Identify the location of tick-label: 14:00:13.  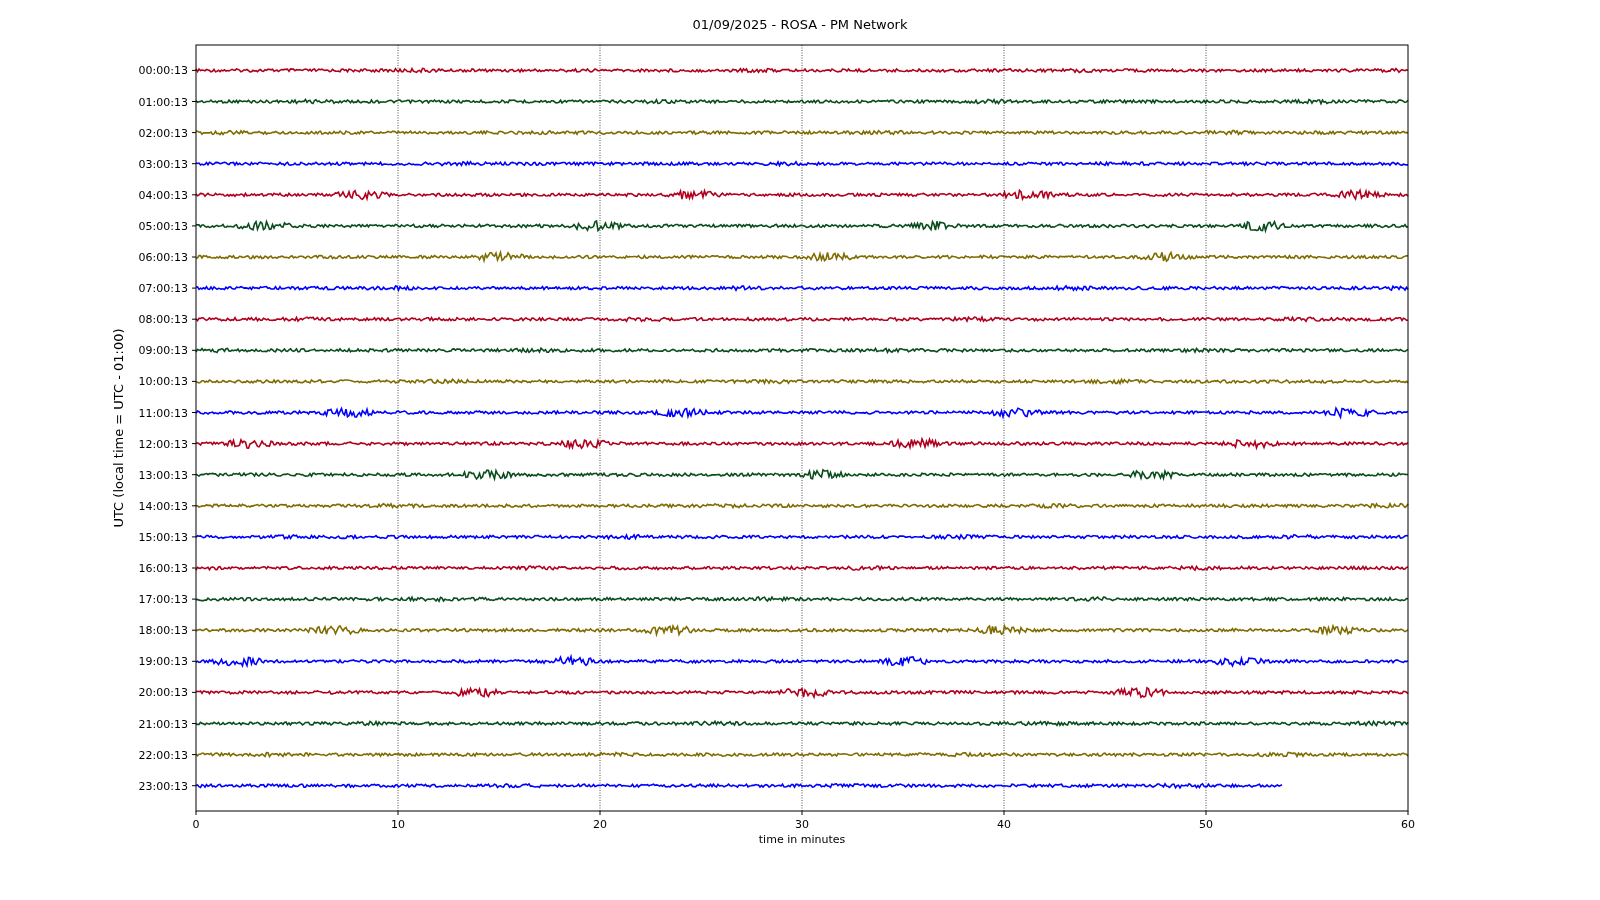
(163, 506).